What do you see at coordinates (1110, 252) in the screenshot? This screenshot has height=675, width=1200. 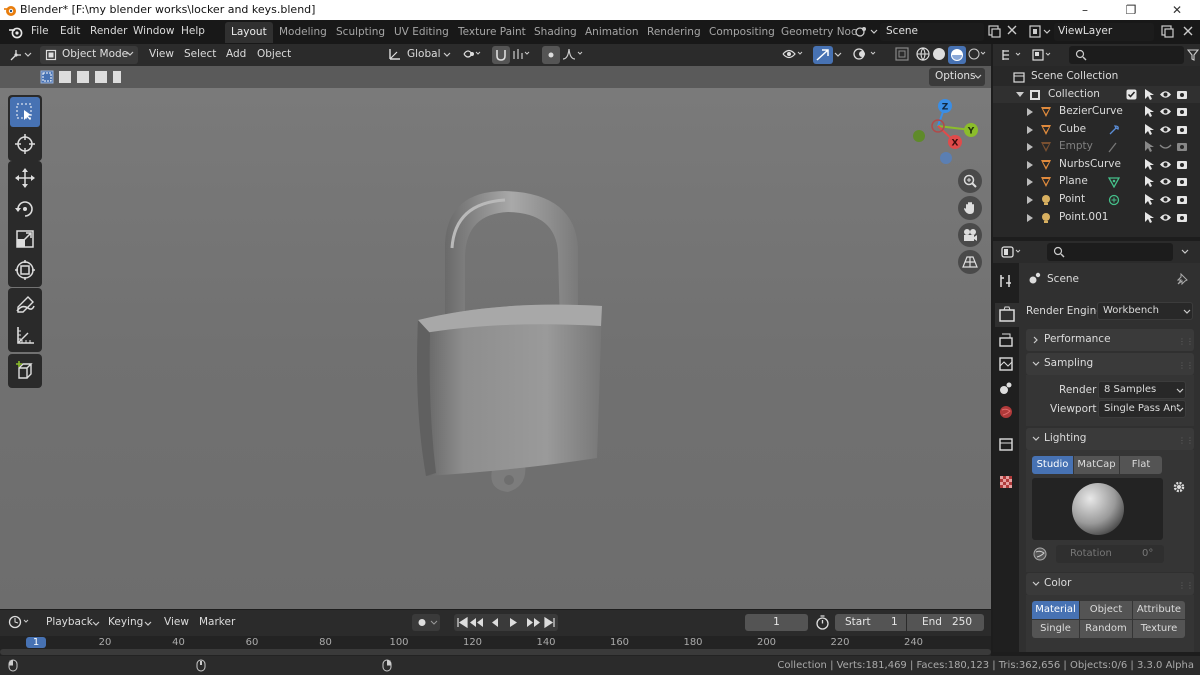 I see `properties-search-input` at bounding box center [1110, 252].